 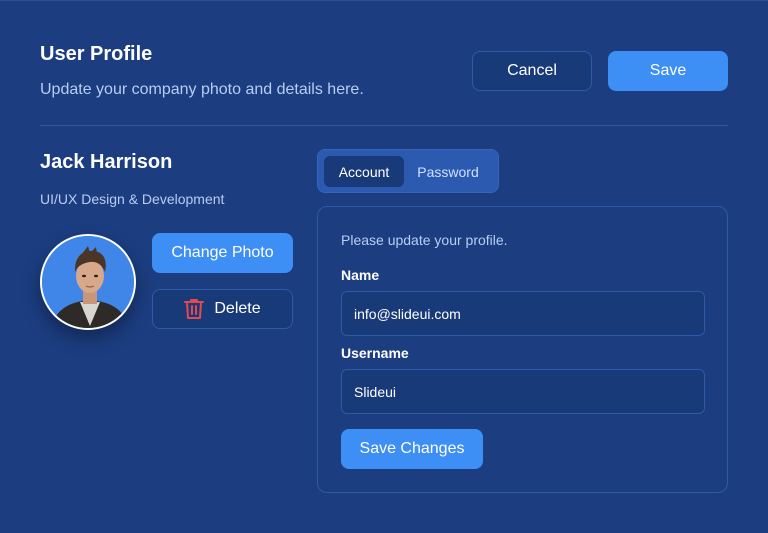 I want to click on name-label: Name, so click(x=360, y=275).